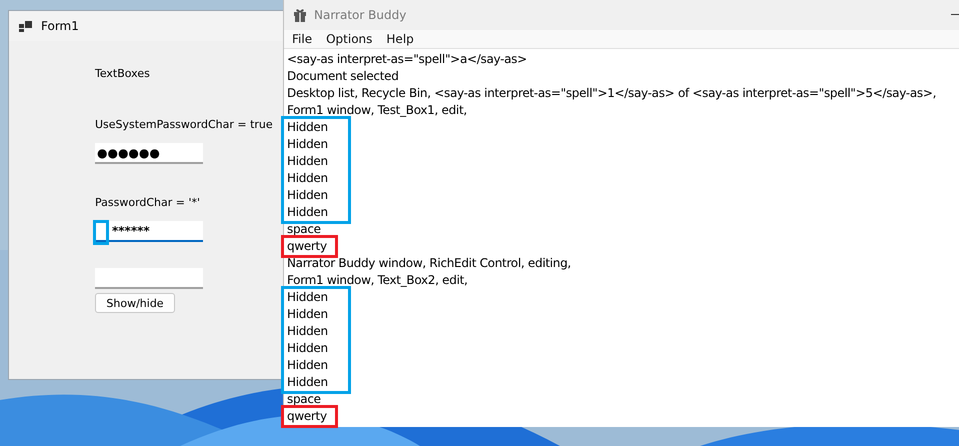 The width and height of the screenshot is (959, 446). What do you see at coordinates (26, 26) in the screenshot?
I see `app-icon` at bounding box center [26, 26].